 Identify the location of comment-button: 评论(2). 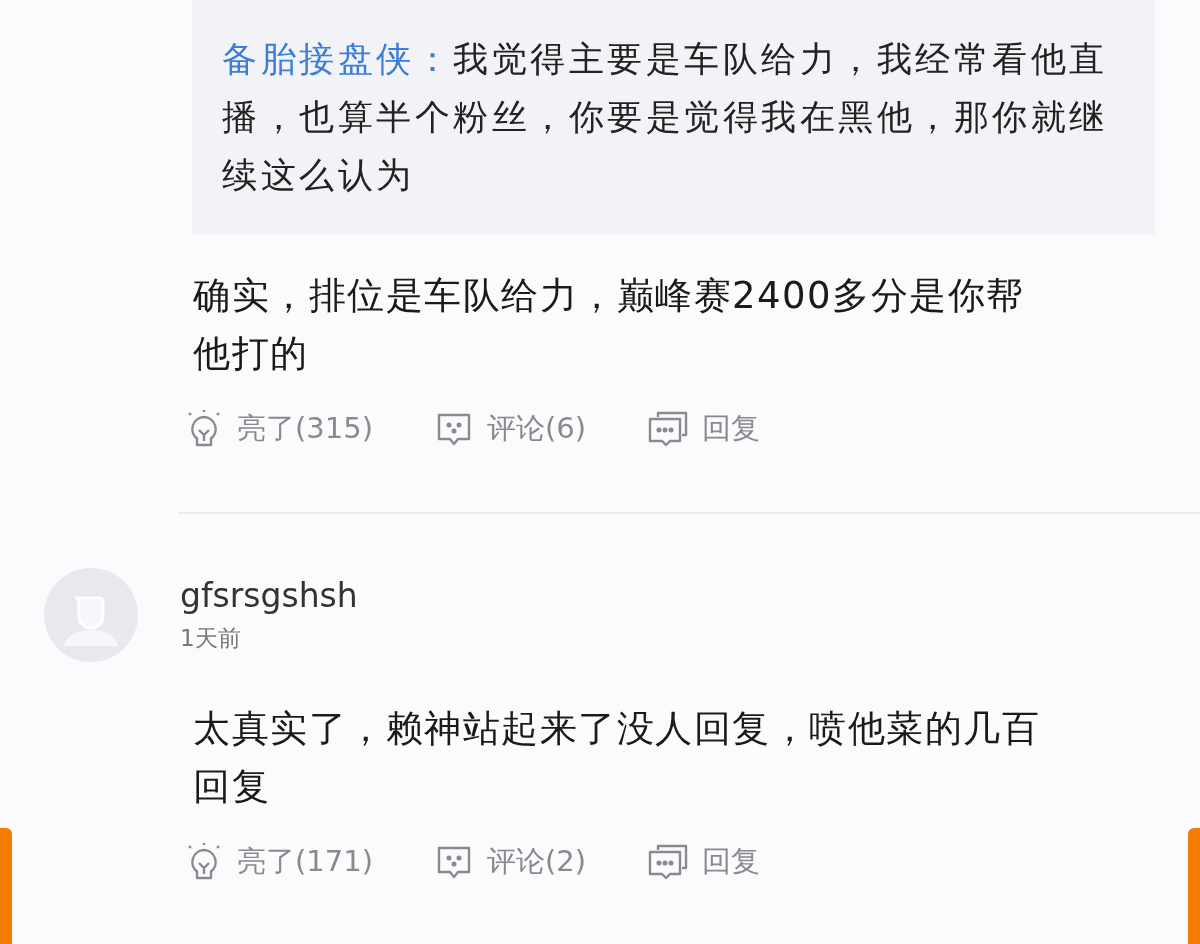
(511, 862).